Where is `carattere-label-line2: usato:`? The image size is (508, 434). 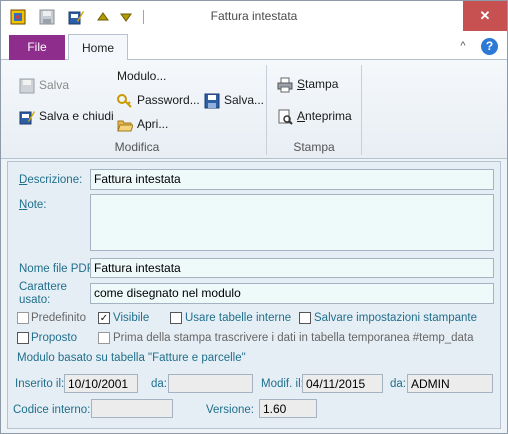
carattere-label-line2: usato: is located at coordinates (35, 300).